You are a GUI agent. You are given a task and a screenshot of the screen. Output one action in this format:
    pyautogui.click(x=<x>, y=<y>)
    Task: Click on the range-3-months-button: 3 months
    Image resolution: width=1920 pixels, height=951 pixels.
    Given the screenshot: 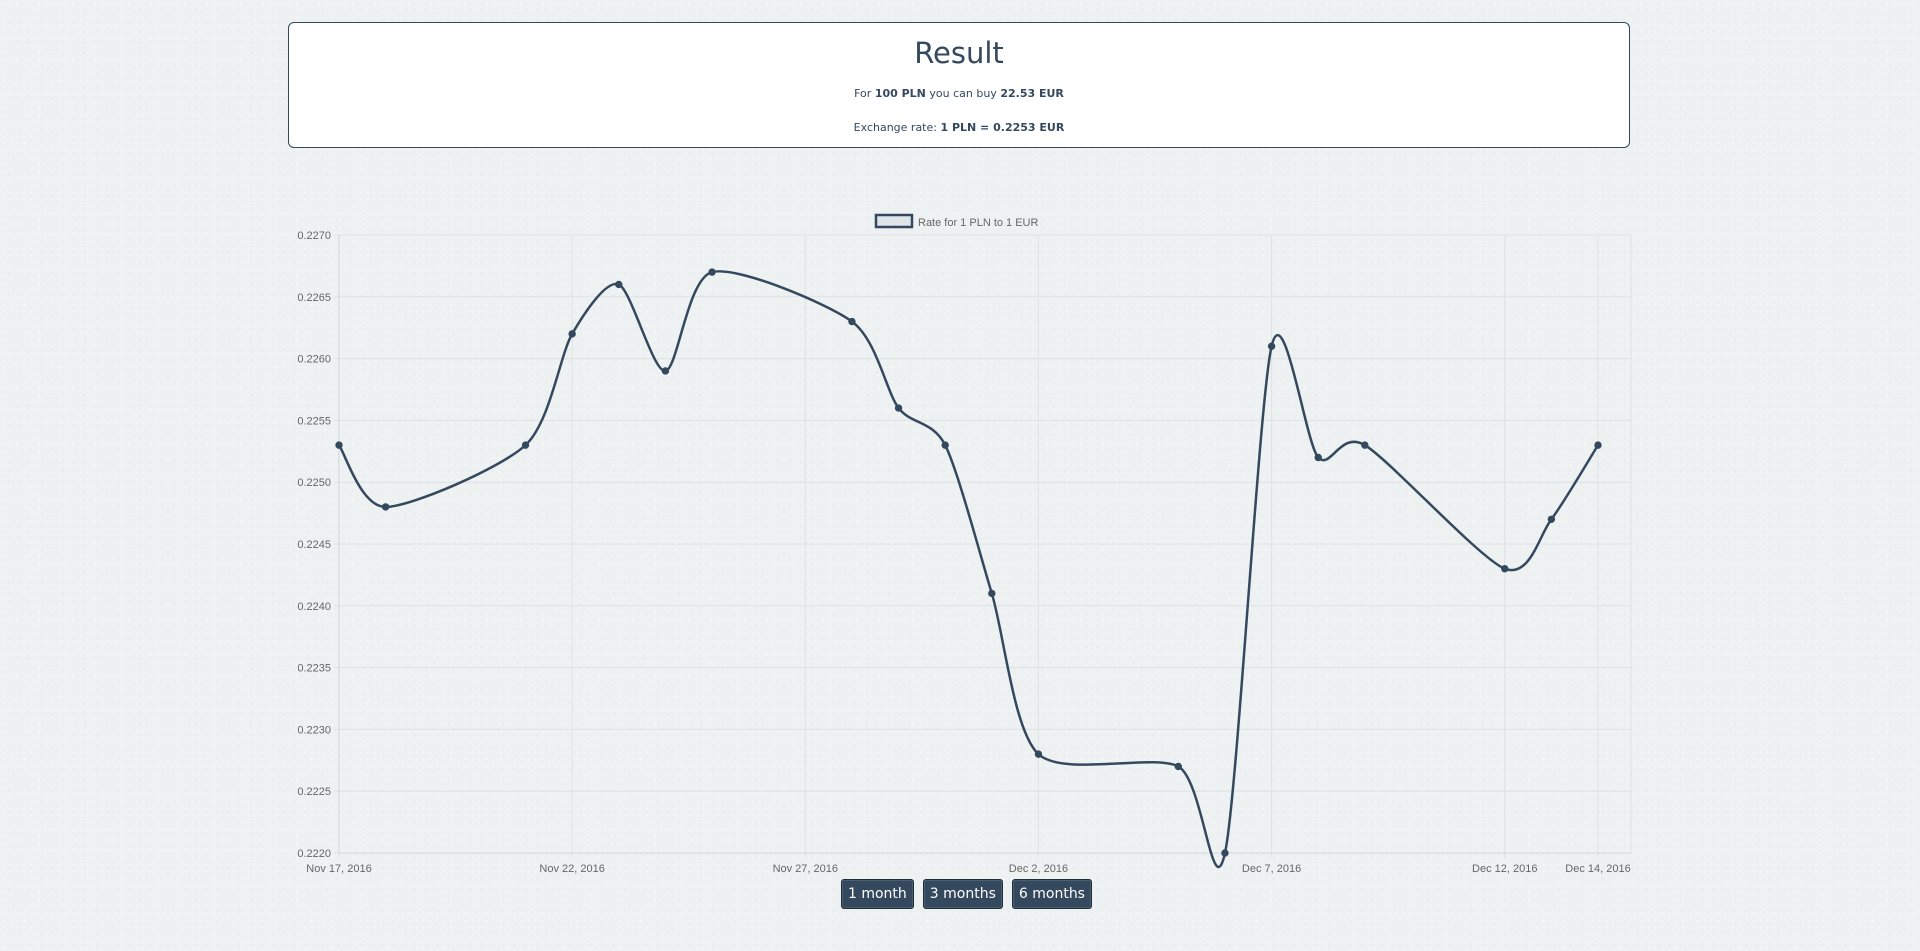 What is the action you would take?
    pyautogui.click(x=962, y=894)
    